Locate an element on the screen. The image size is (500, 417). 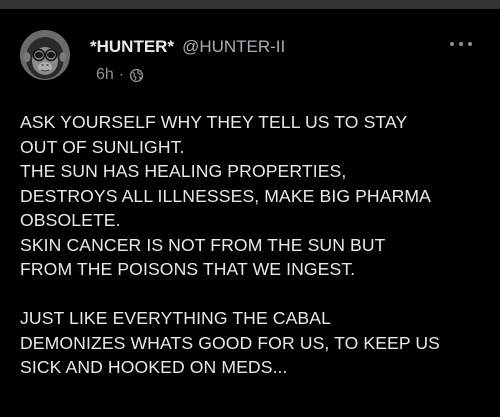
chimpanzee-avatar-icon is located at coordinates (45, 55).